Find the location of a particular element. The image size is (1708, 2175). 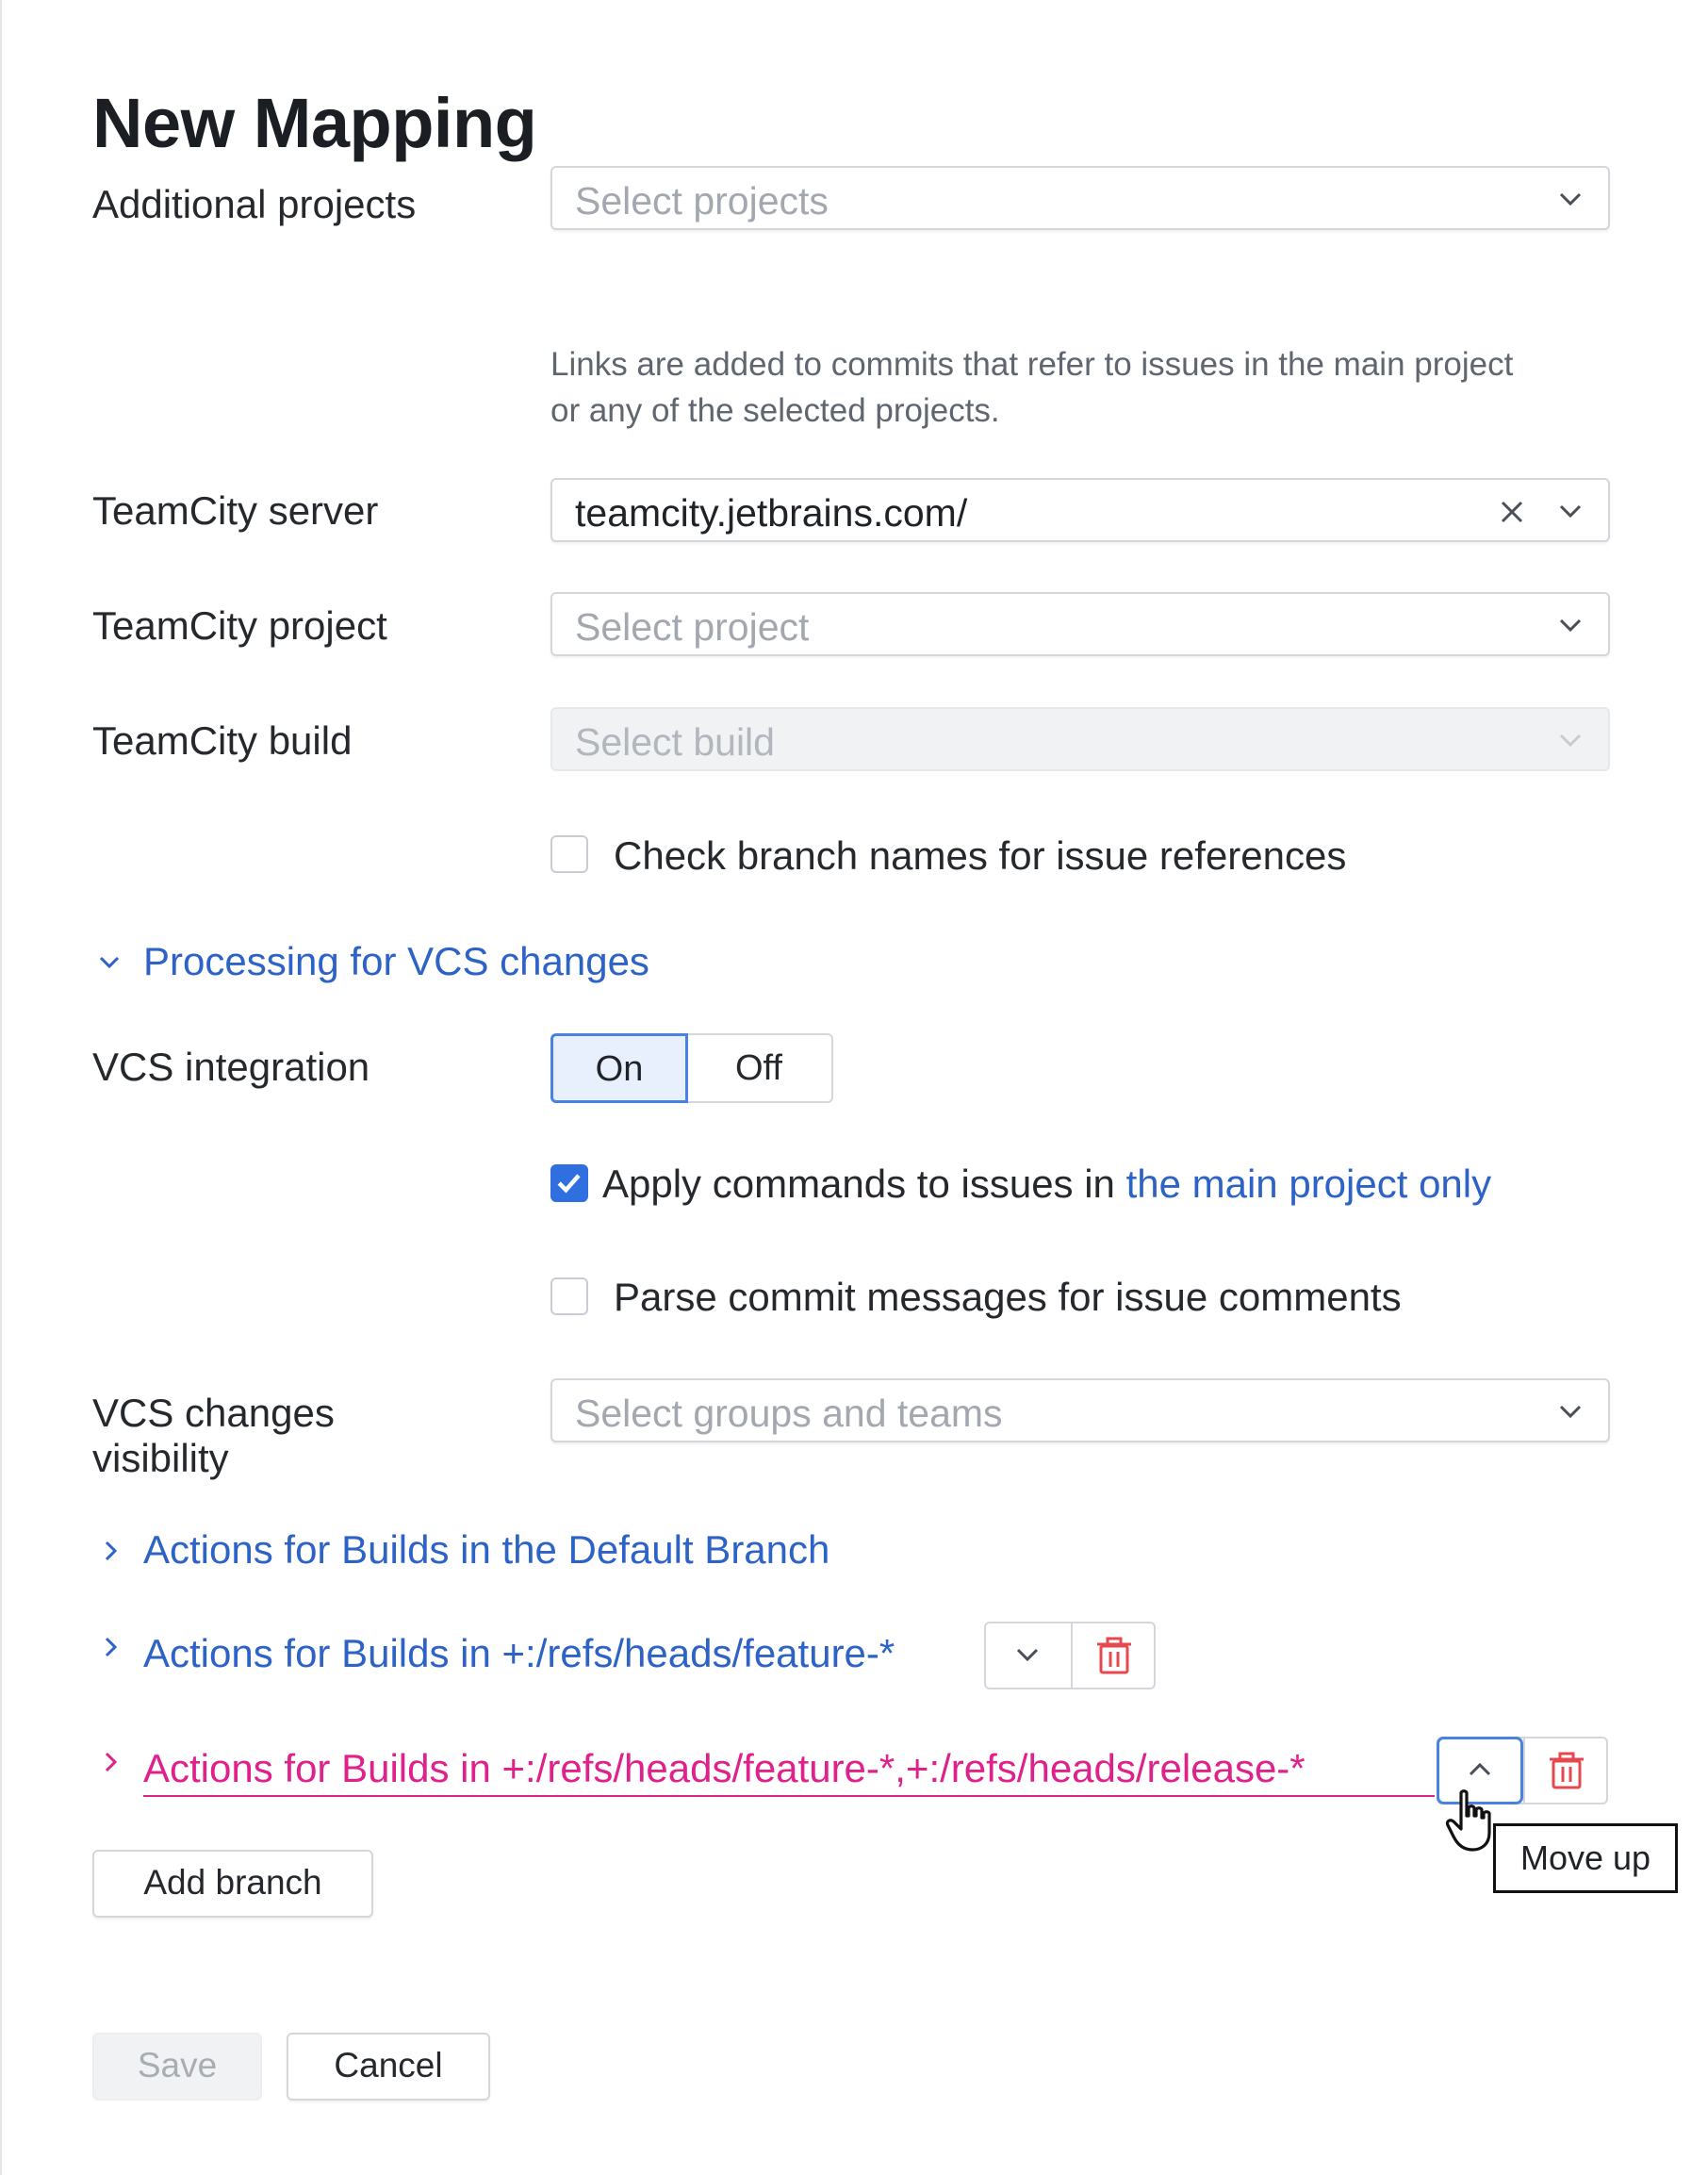

apply-commands-label-text: Apply commands to issues in is located at coordinates (864, 1184).